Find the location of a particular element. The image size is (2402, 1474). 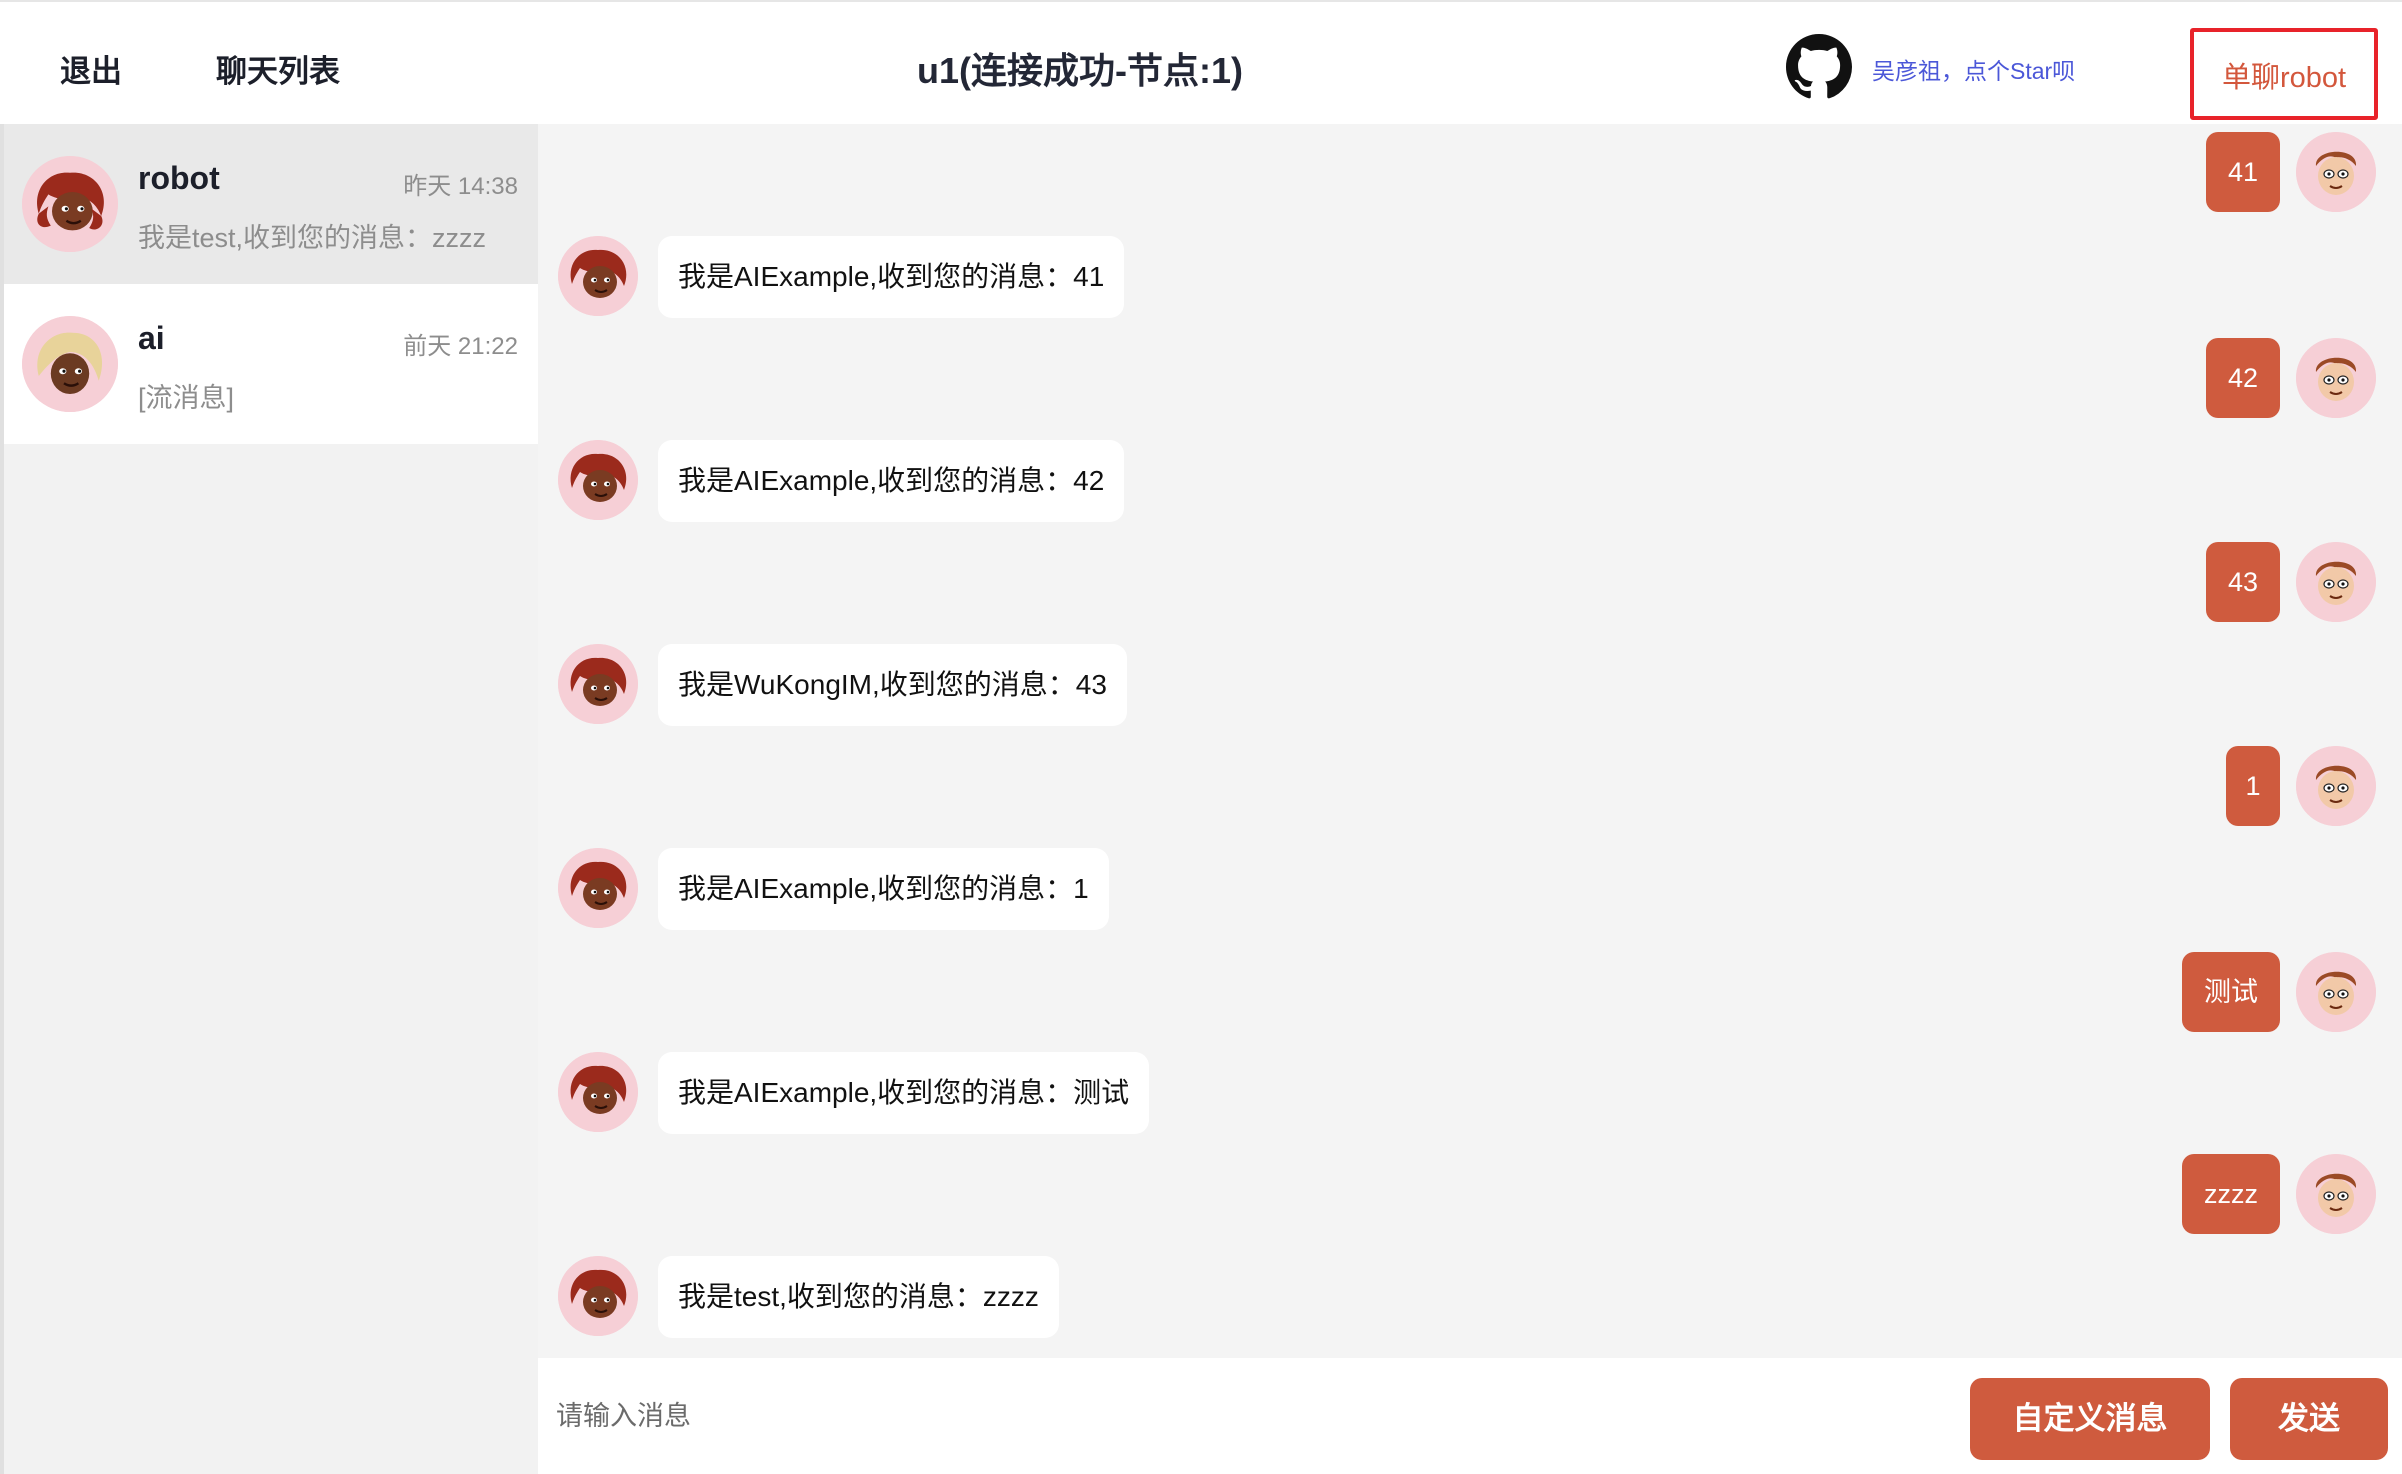

message-row-incoming: 我是WuKongIM,收到您的消息：43 is located at coordinates (1470, 685).